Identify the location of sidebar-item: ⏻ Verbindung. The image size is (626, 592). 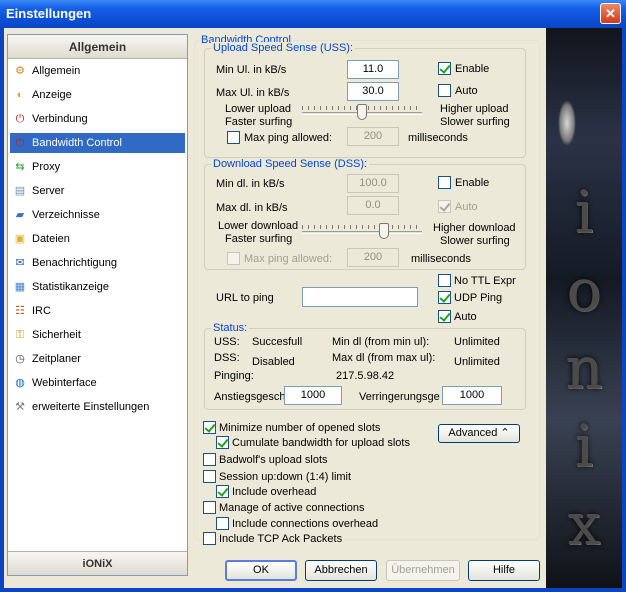
(97, 119).